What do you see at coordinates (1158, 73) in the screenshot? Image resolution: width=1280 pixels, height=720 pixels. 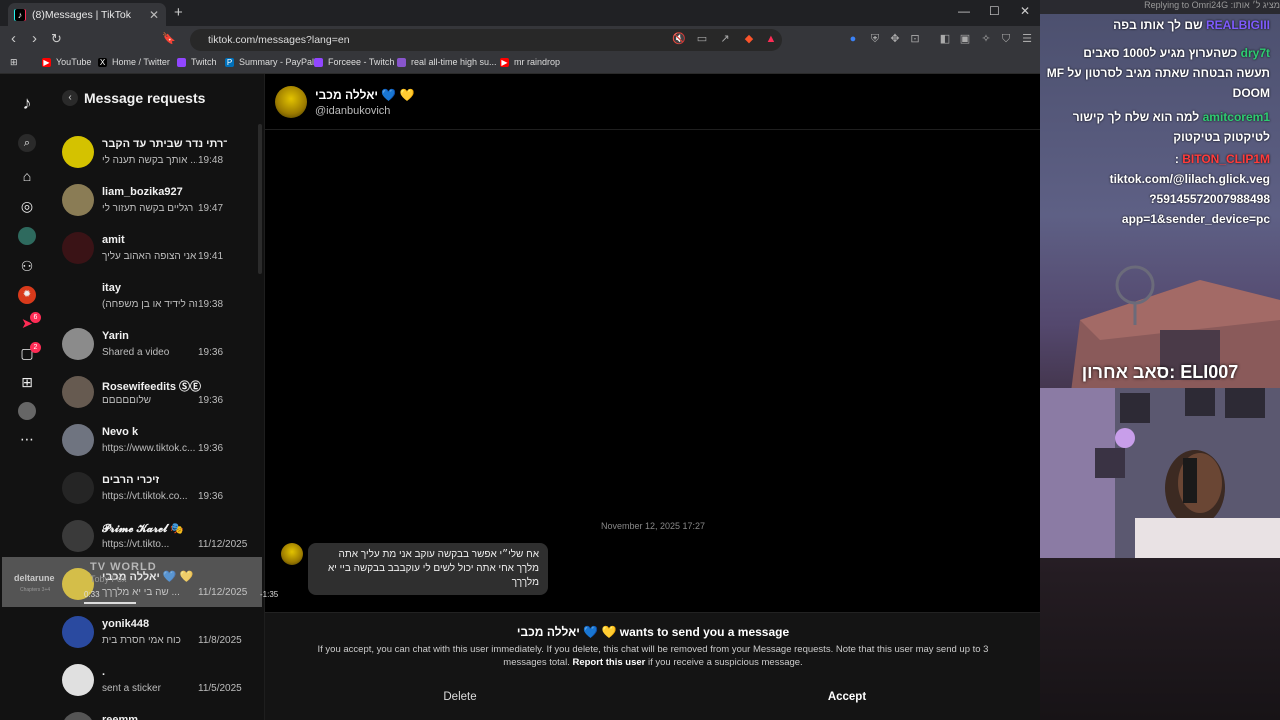 I see `chat-text: תעשה הבטחה שאתה מגיב לסרטון על MF` at bounding box center [1158, 73].